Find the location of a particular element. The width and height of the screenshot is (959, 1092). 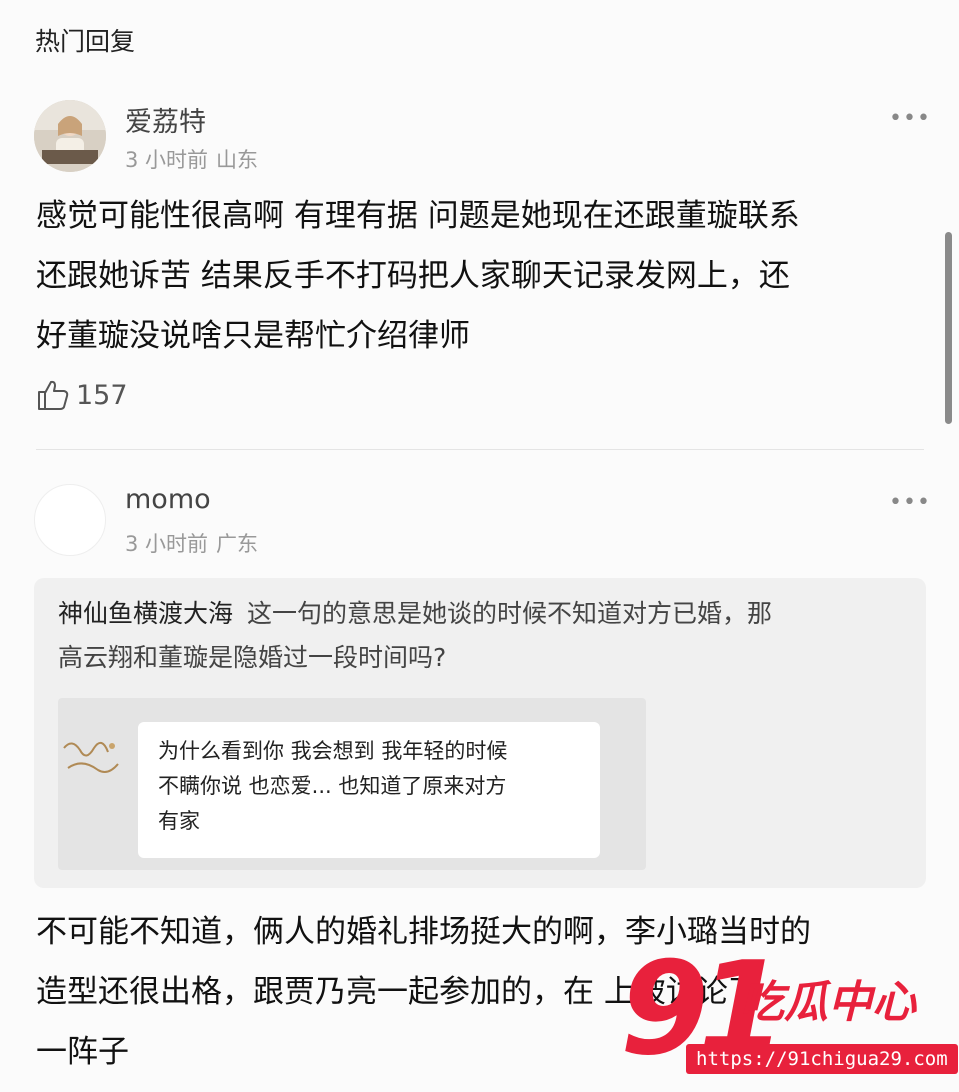

watermark: 91 吃瓜中心 https://91chigua29.com is located at coordinates (789, 1019).